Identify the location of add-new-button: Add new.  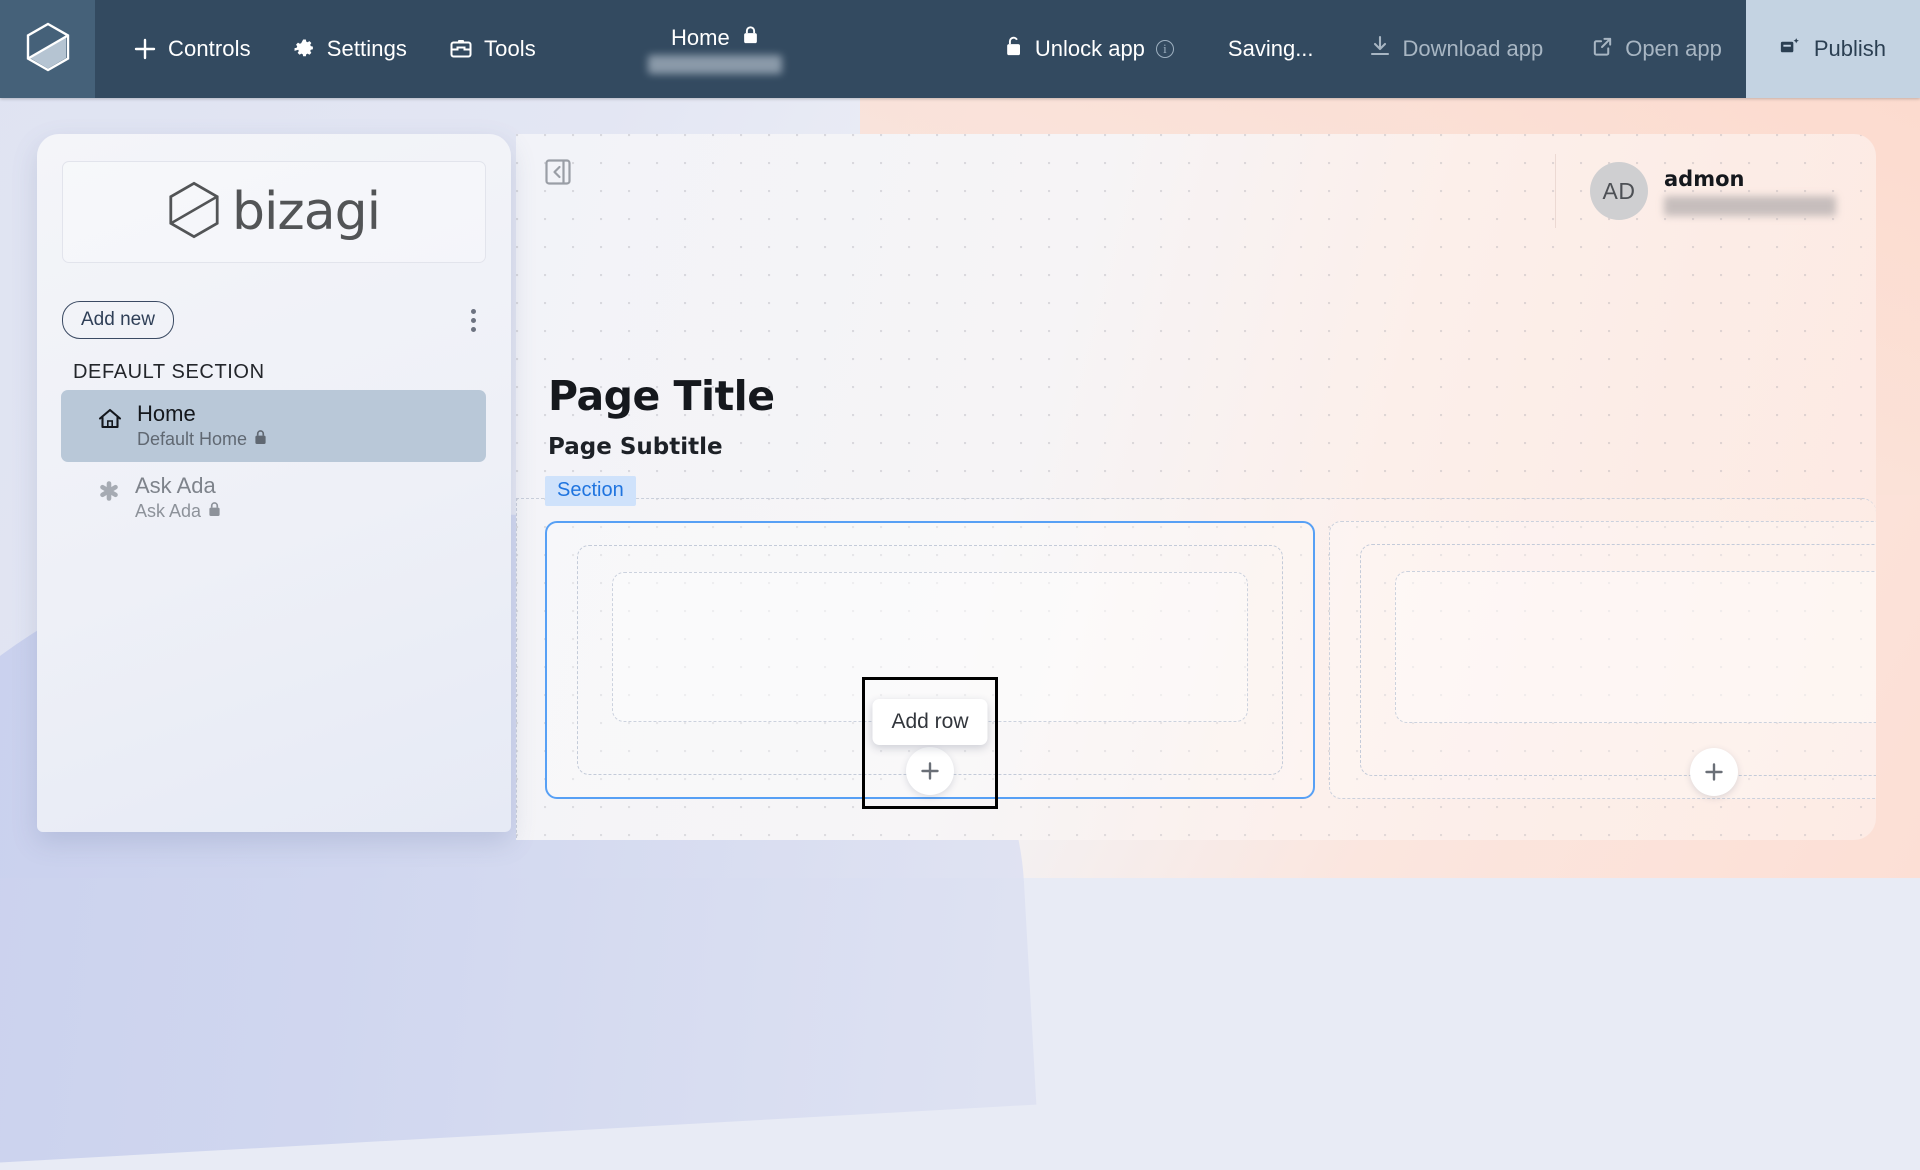
(118, 320).